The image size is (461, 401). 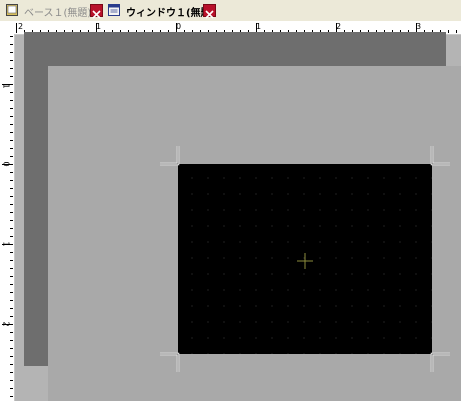 What do you see at coordinates (114, 10) in the screenshot?
I see `window-screen-icon` at bounding box center [114, 10].